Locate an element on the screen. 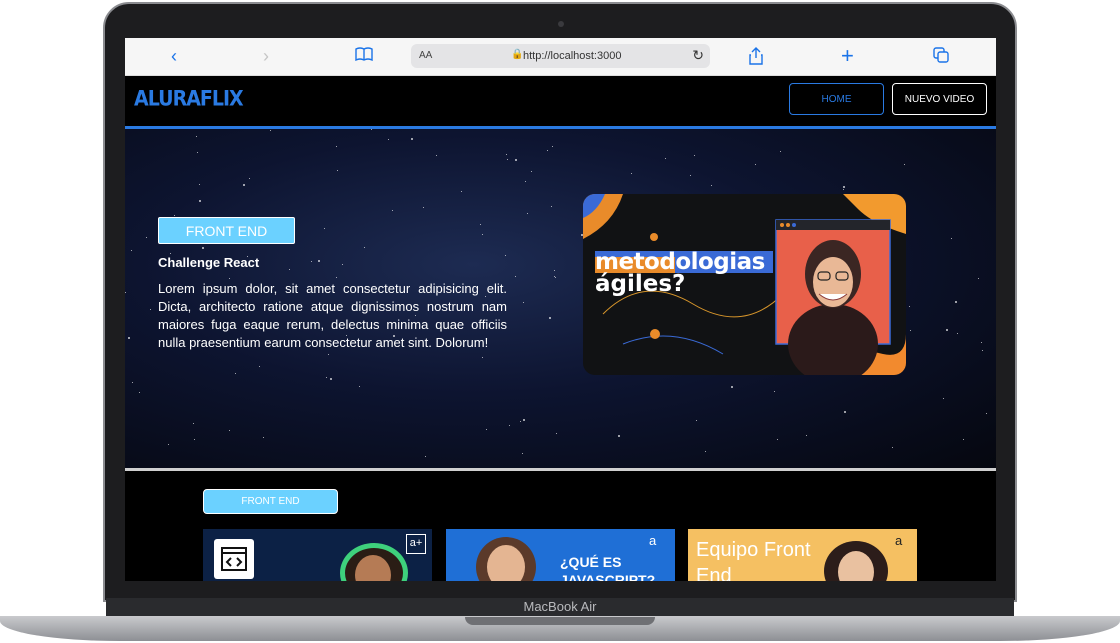 Image resolution: width=1120 pixels, height=643 pixels. video-card: ¿QUÉ ES JAVASCRIPT? a is located at coordinates (560, 555).